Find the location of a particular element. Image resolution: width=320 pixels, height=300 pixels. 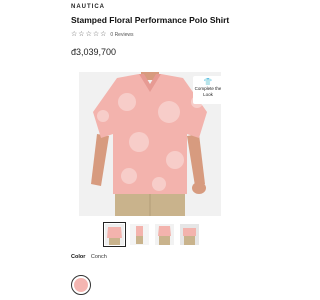

shirt-icon: 👕 is located at coordinates (208, 82).